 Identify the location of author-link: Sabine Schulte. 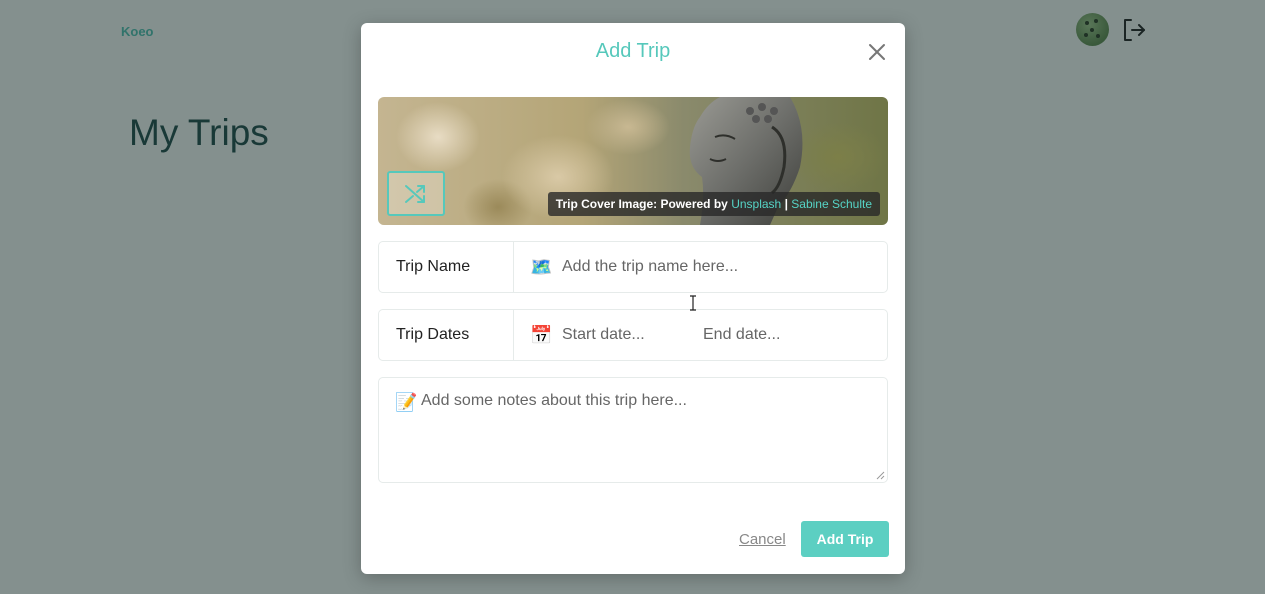
(831, 204).